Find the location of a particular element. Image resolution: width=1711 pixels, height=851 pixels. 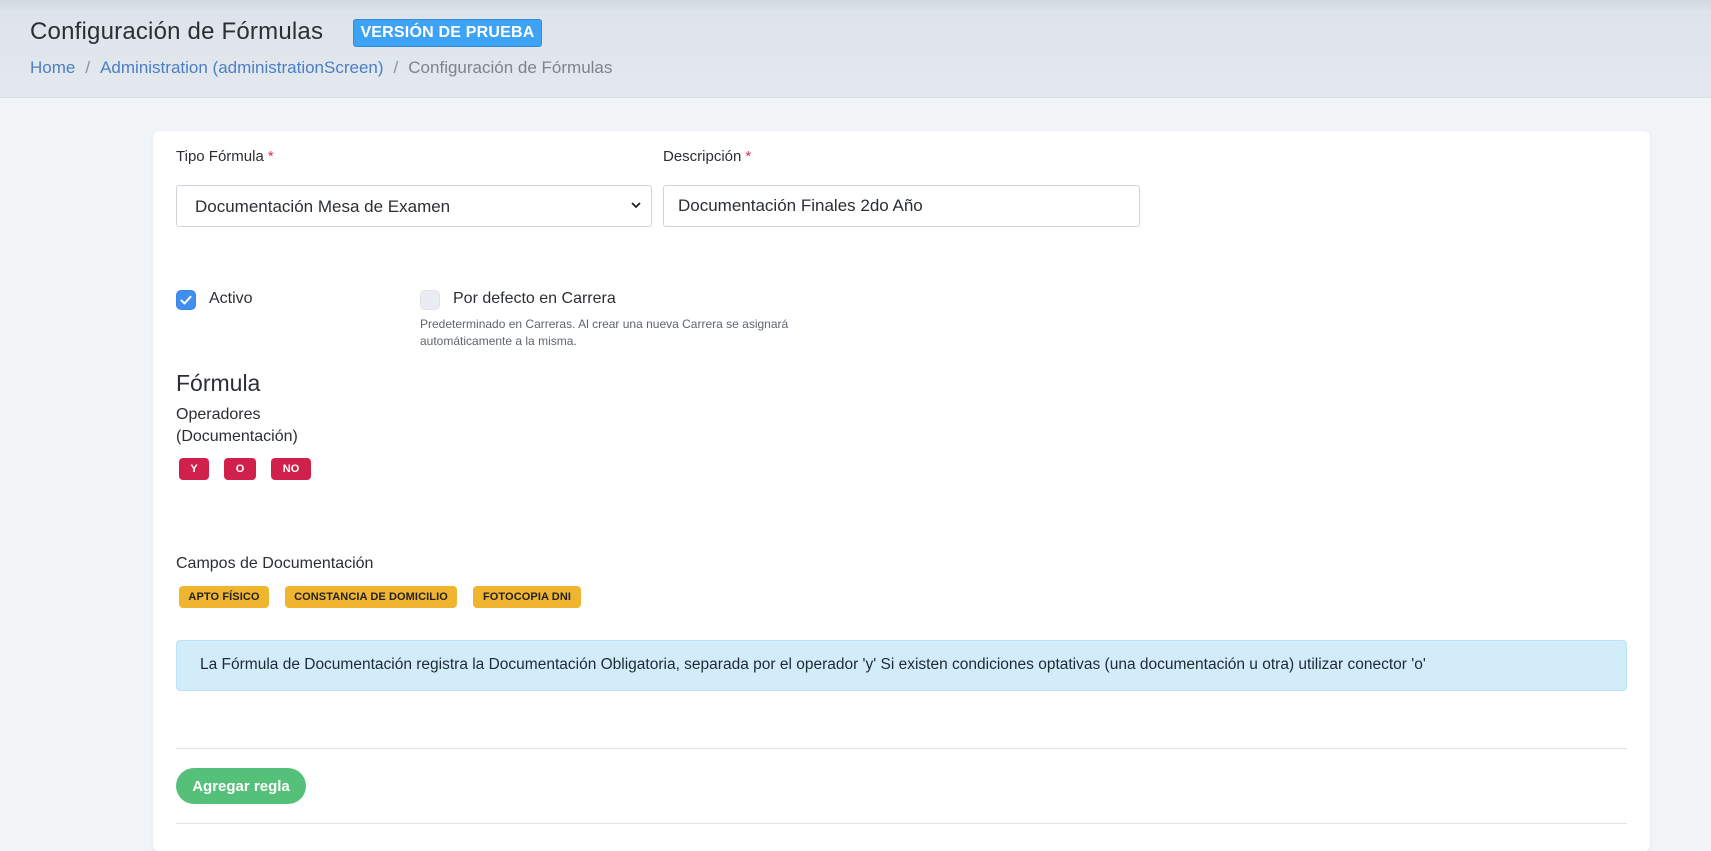

por-defecto-checkbox is located at coordinates (430, 300).